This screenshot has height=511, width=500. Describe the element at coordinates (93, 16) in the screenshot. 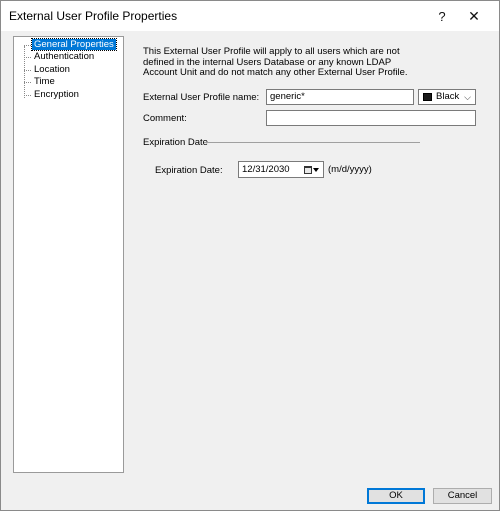

I see `dialog-title: External User Profile Properties` at that location.